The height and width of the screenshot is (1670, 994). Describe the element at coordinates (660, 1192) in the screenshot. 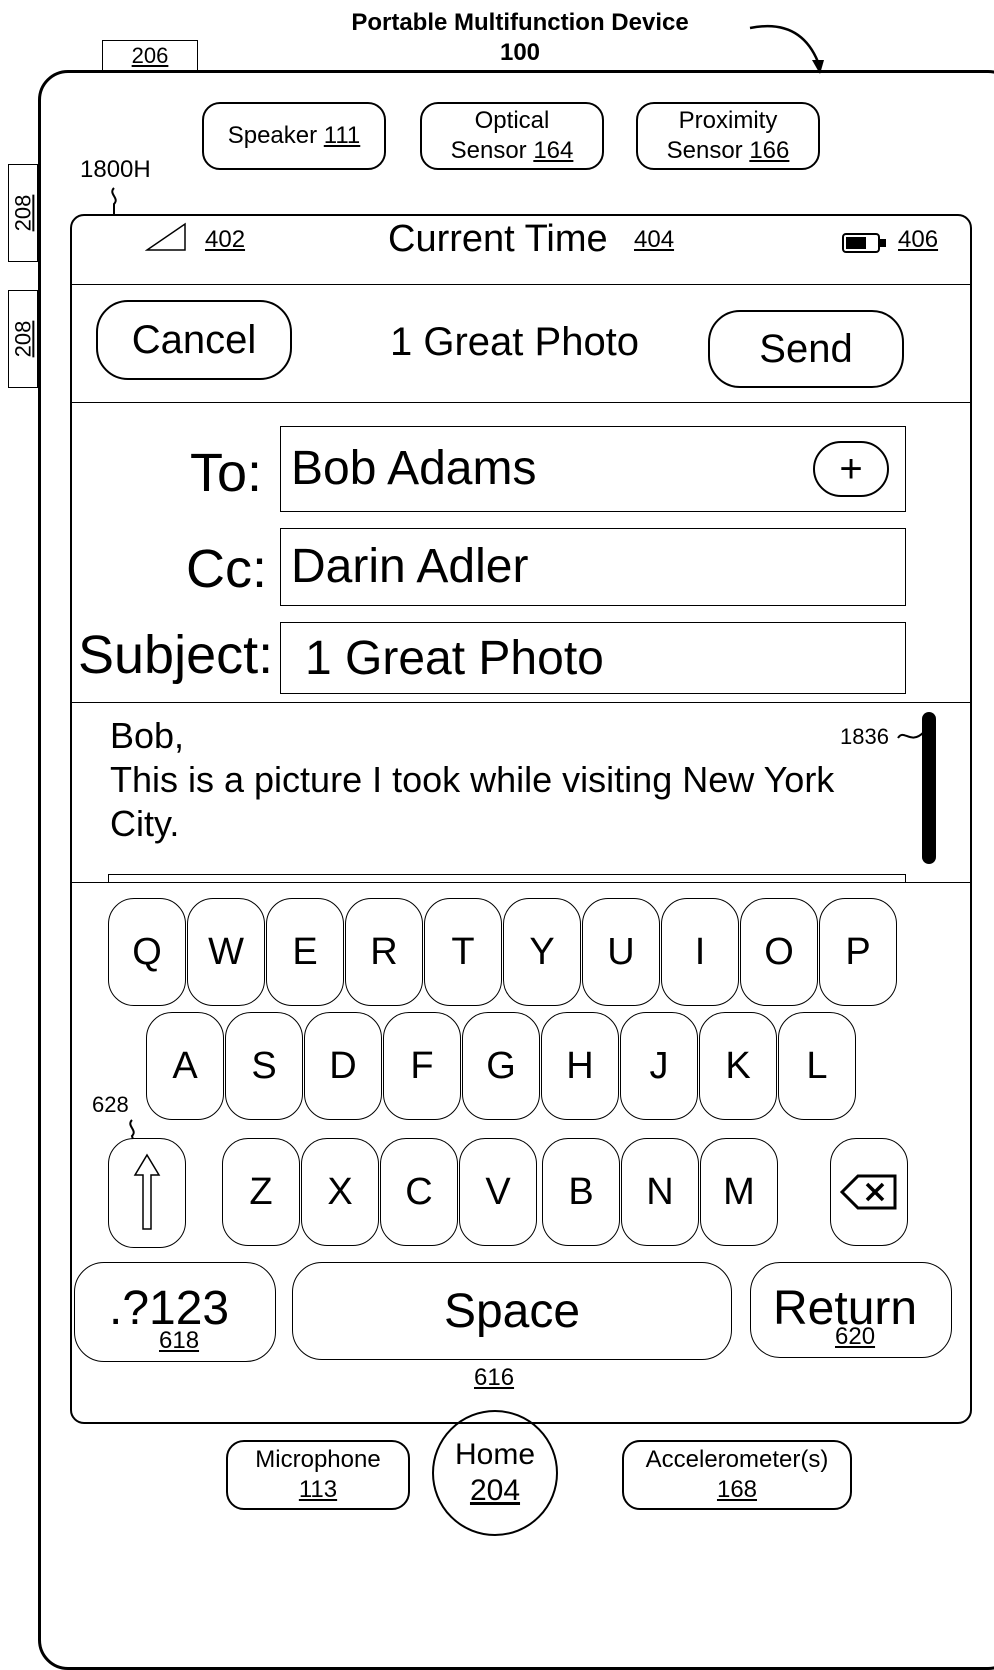

I see `key-n: N` at that location.